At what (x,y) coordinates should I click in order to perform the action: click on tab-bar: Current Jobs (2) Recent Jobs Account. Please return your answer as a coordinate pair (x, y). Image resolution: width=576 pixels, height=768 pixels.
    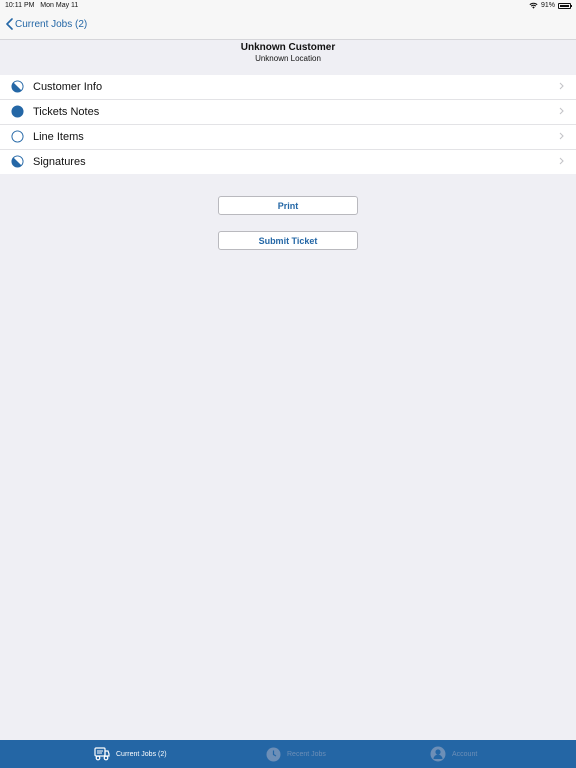
    Looking at the image, I should click on (288, 754).